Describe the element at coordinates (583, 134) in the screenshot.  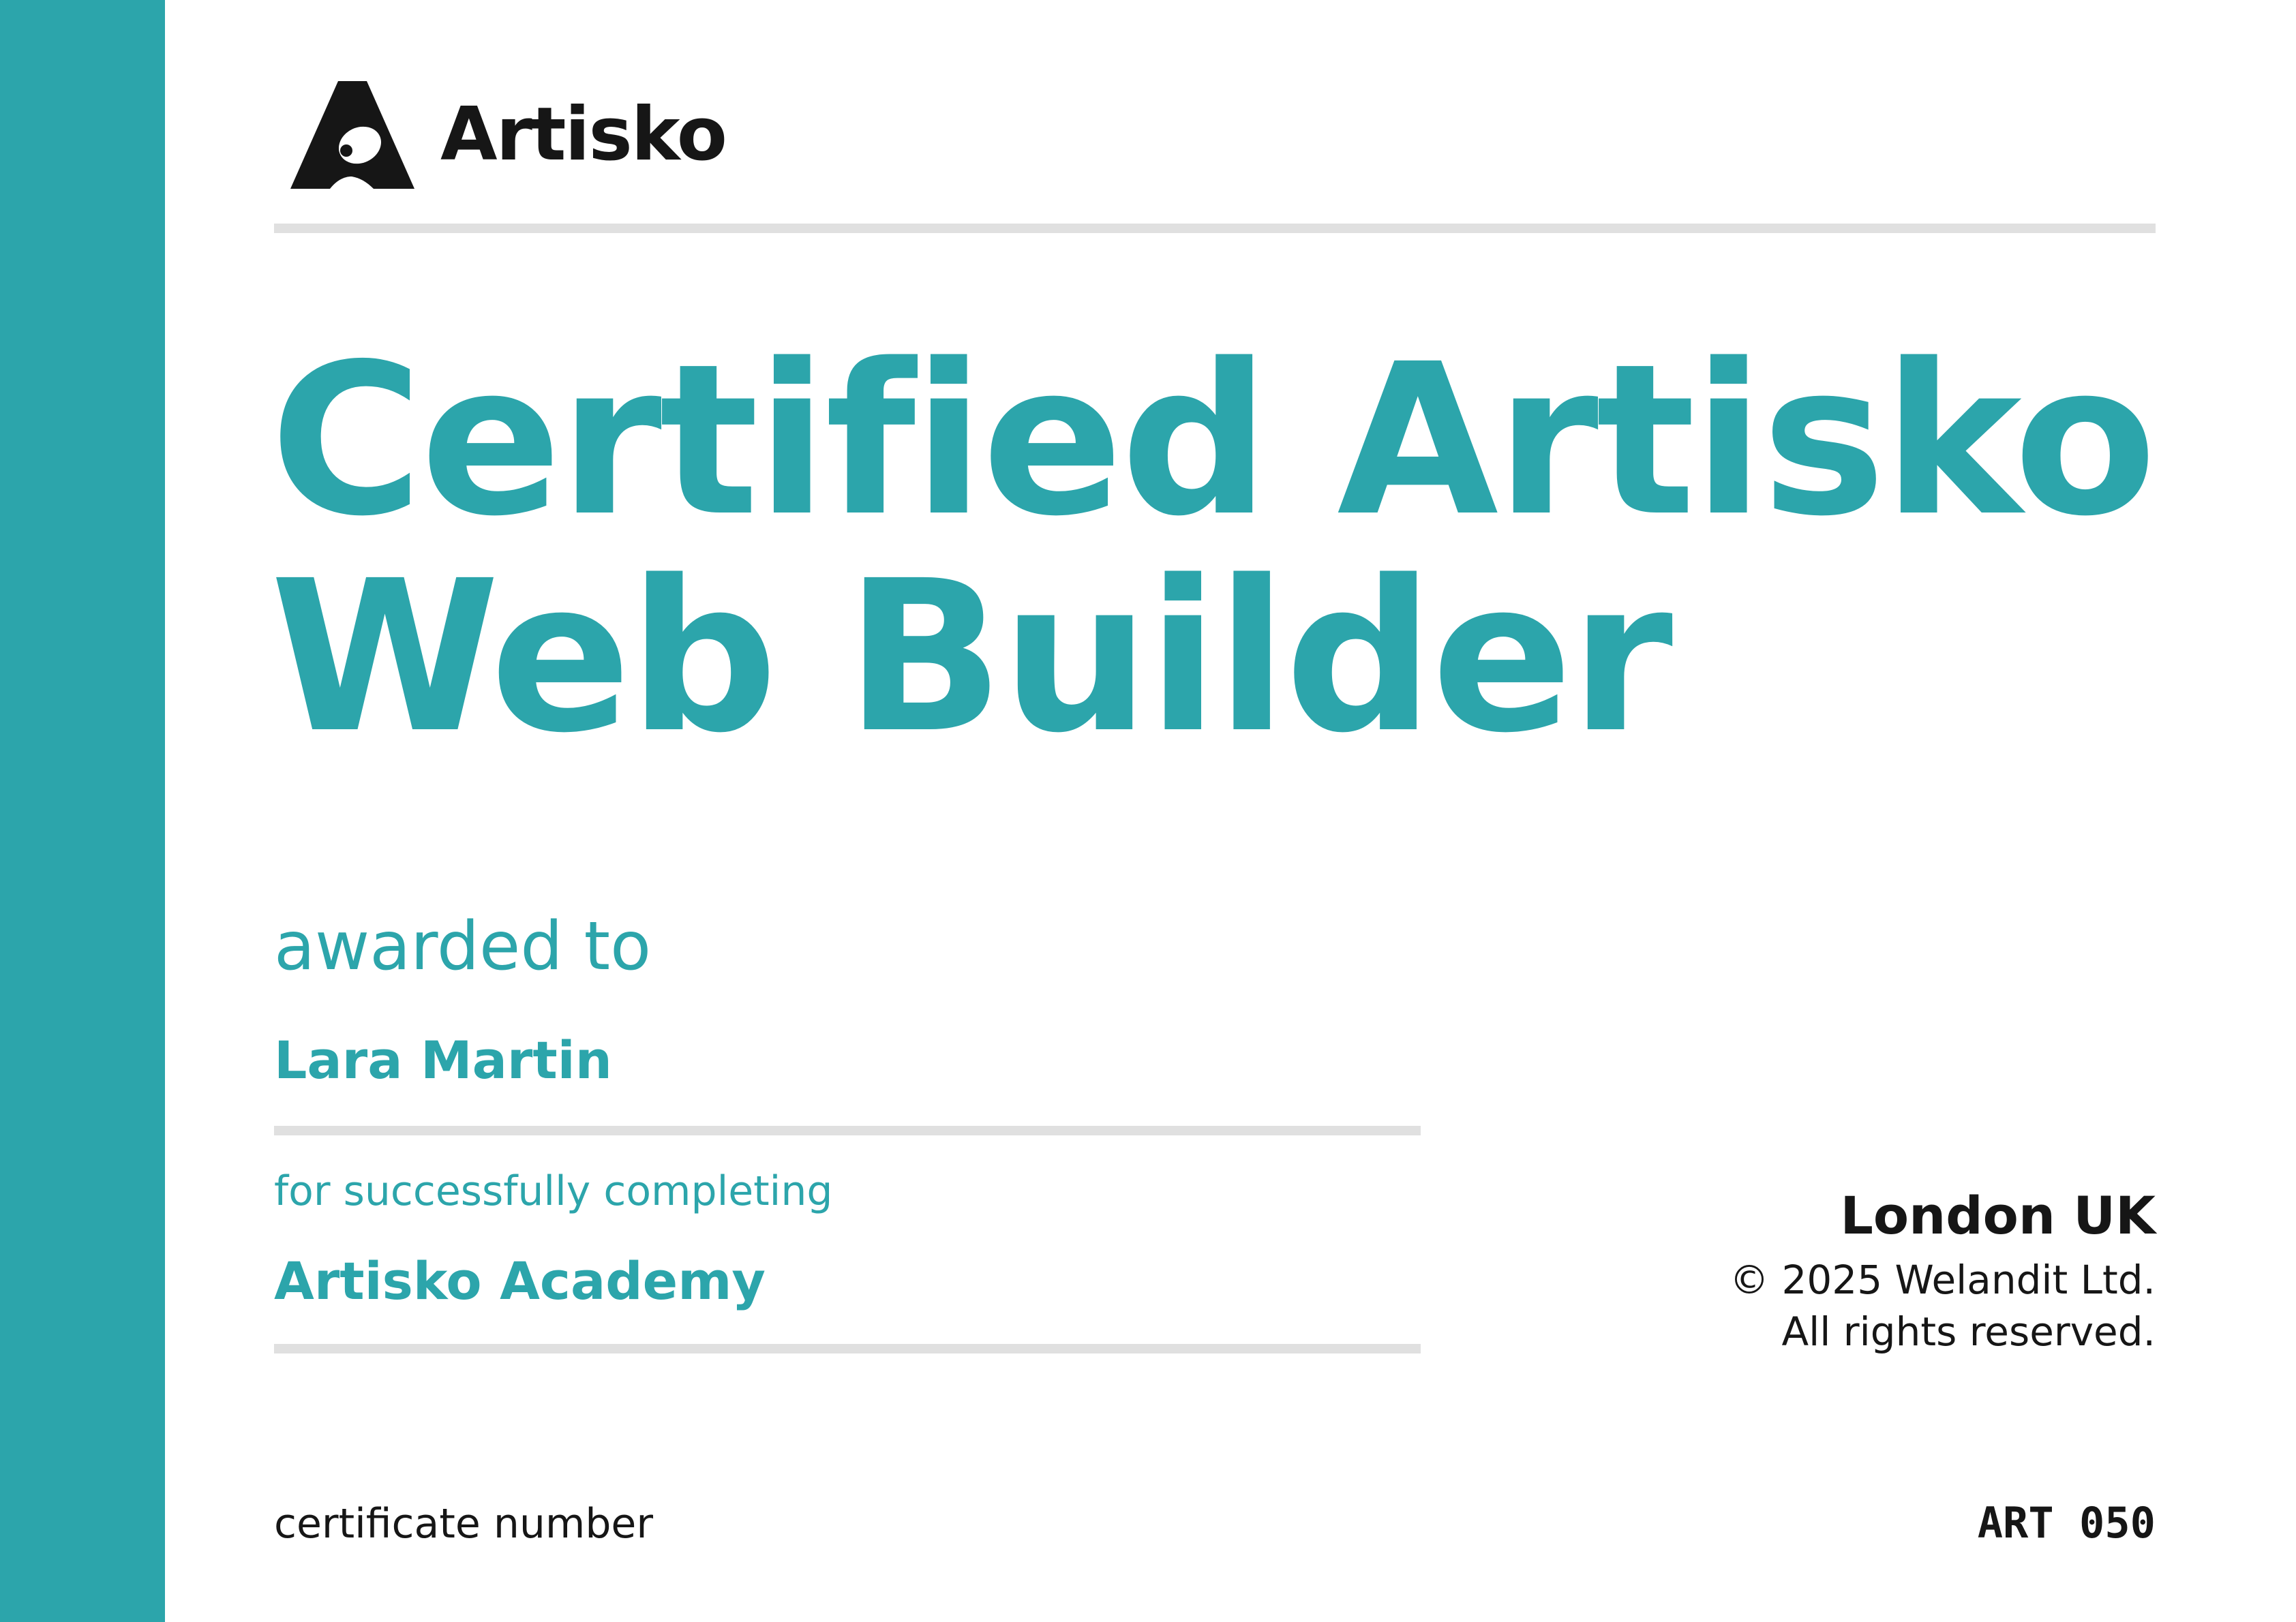
I see `brand-name: Artisko` at that location.